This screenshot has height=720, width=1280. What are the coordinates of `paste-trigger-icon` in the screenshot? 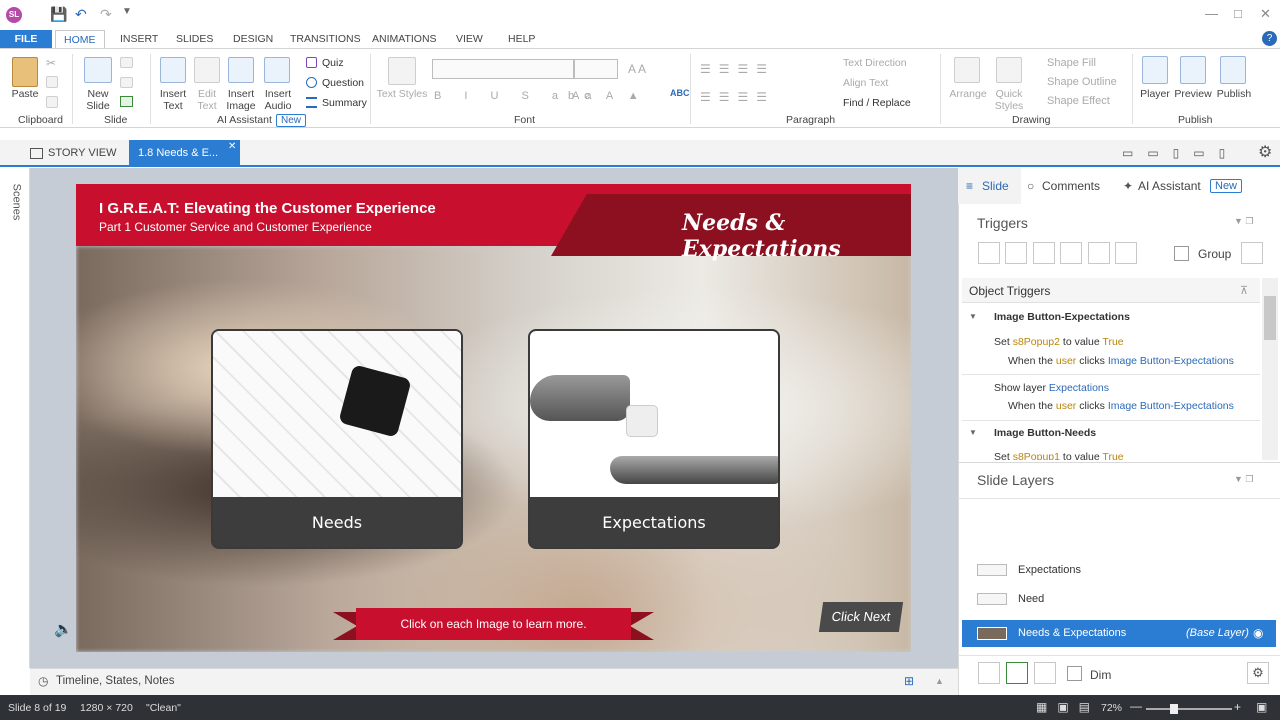 It's located at (1071, 253).